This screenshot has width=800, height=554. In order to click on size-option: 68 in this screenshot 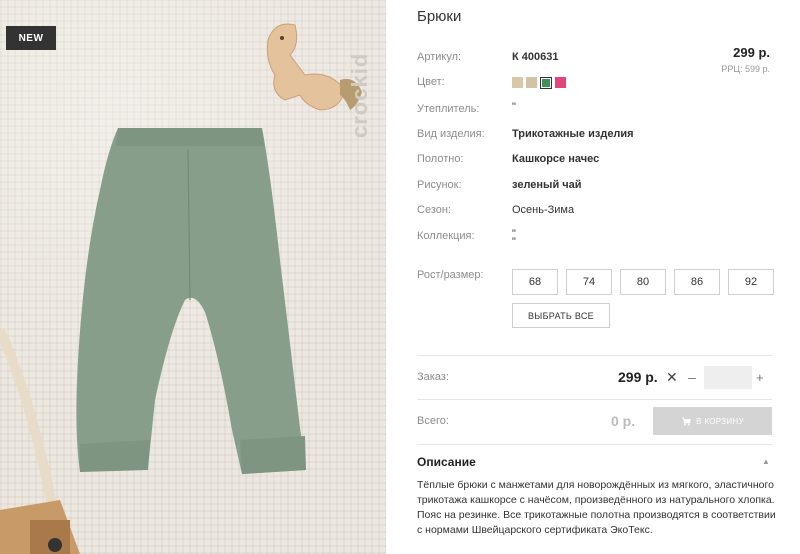, I will do `click(535, 282)`.